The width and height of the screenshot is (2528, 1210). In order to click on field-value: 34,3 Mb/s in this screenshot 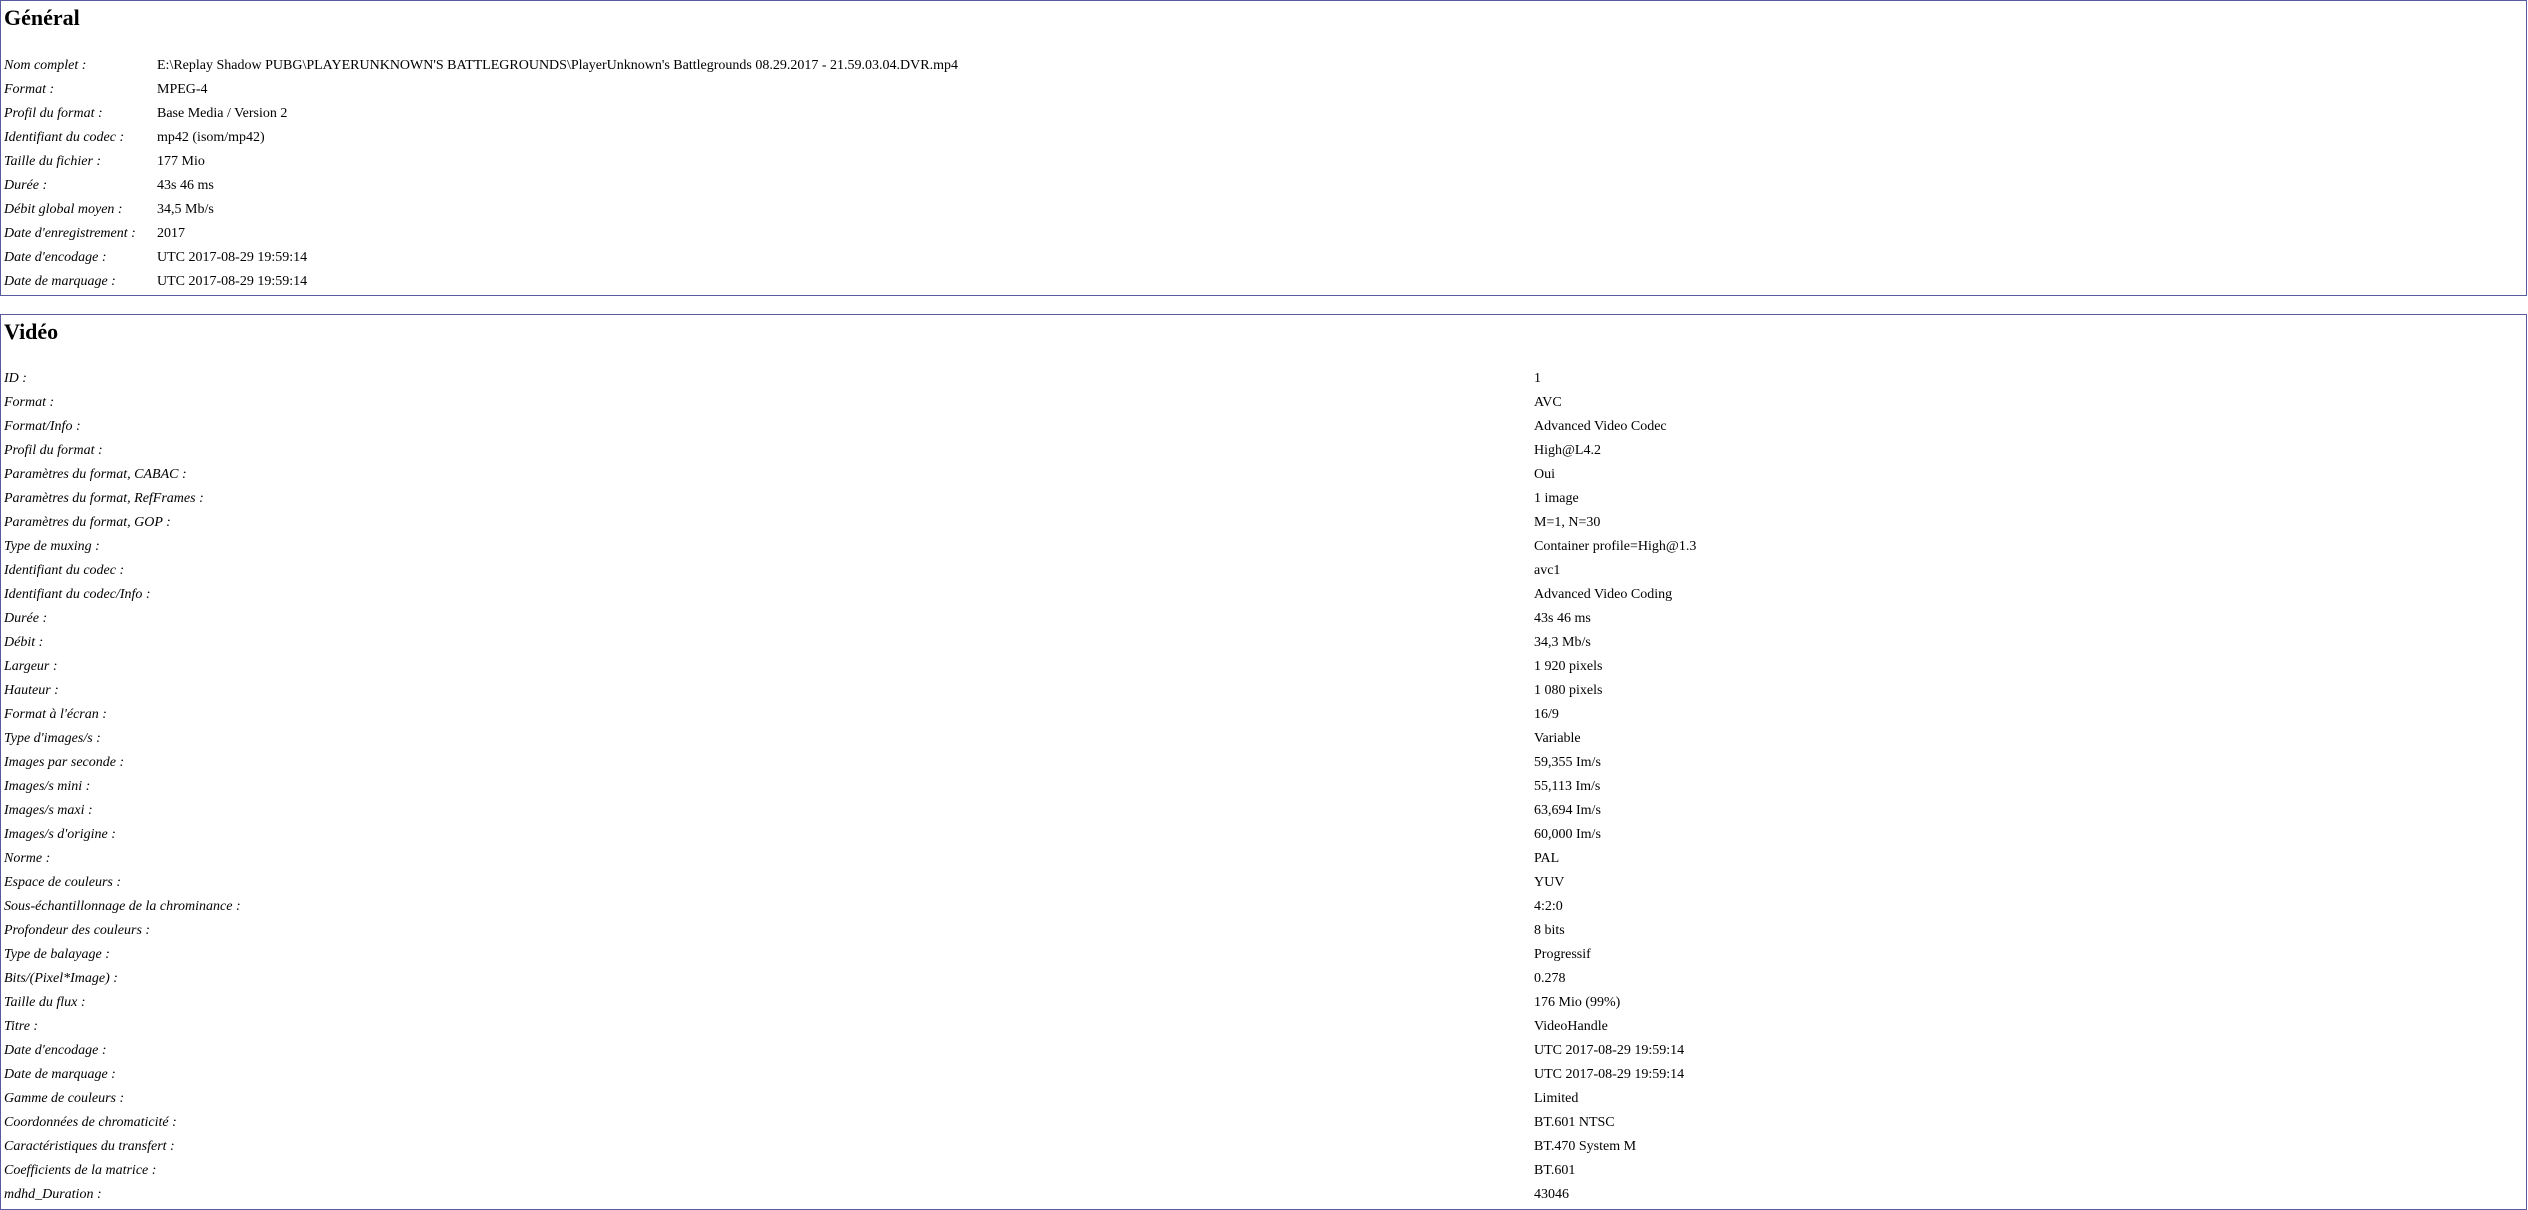, I will do `click(1562, 642)`.